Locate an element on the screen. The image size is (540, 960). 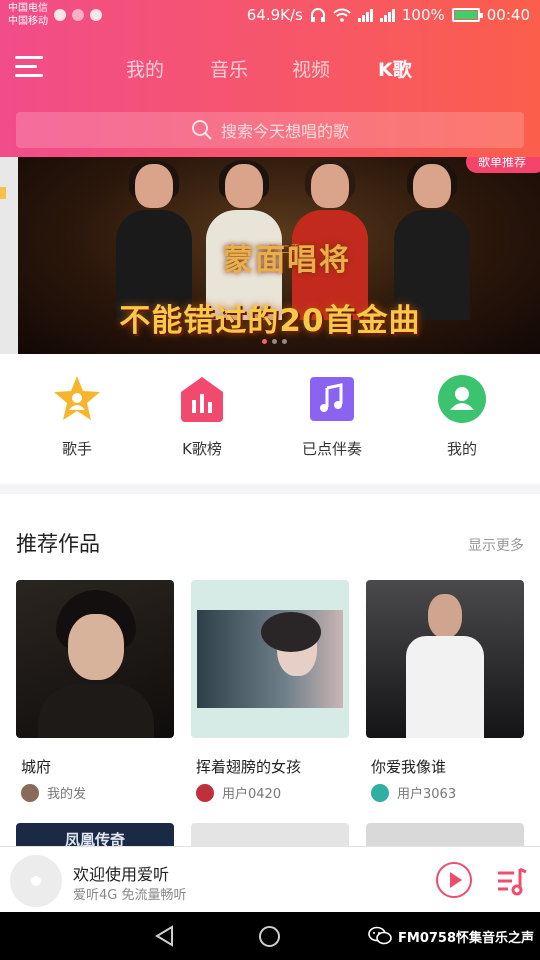
battery-level: 100% is located at coordinates (423, 15).